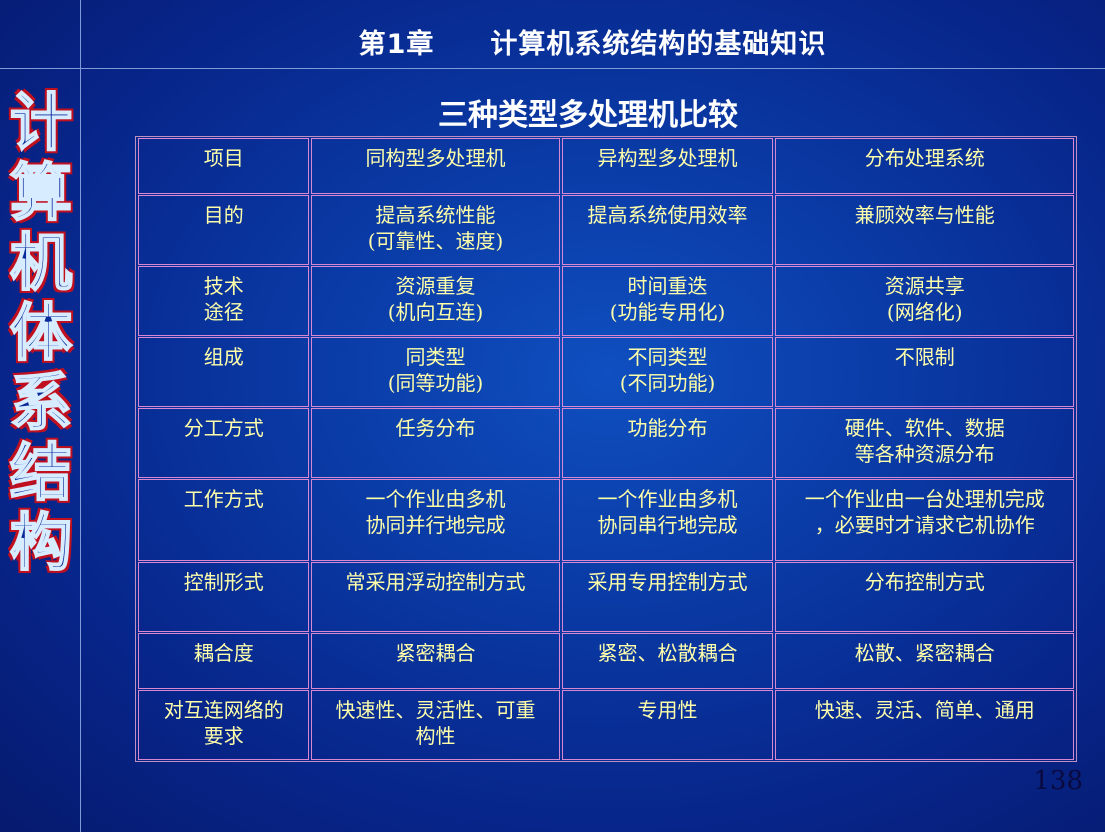 This screenshot has width=1105, height=832. Describe the element at coordinates (924, 372) in the screenshot. I see `table-cell: 不限制` at that location.